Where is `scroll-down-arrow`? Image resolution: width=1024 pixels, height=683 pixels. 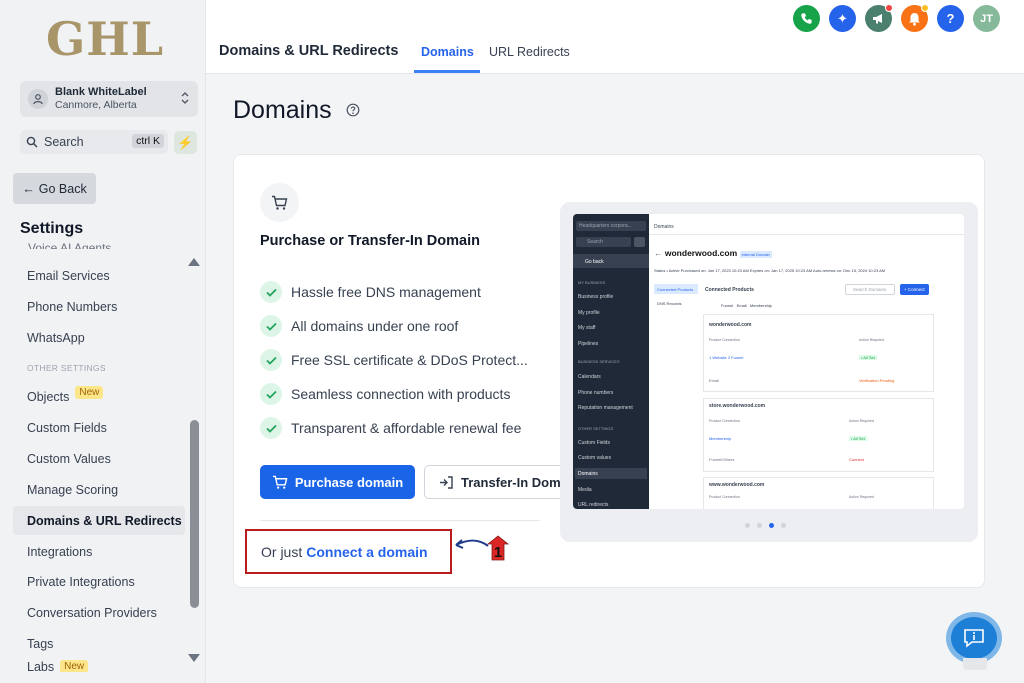 scroll-down-arrow is located at coordinates (194, 658).